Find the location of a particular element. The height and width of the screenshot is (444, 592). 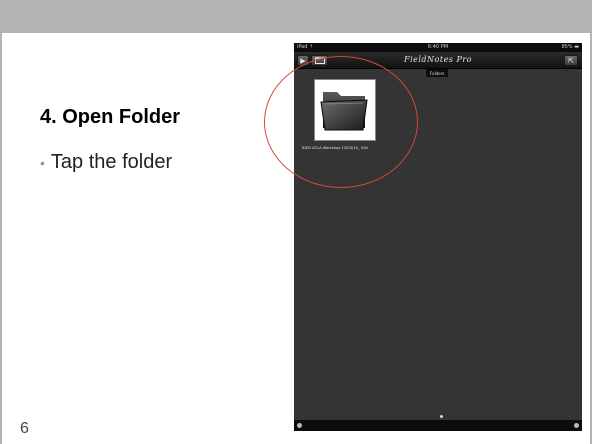

bullet-item: • Tap the folder is located at coordinates (106, 162).